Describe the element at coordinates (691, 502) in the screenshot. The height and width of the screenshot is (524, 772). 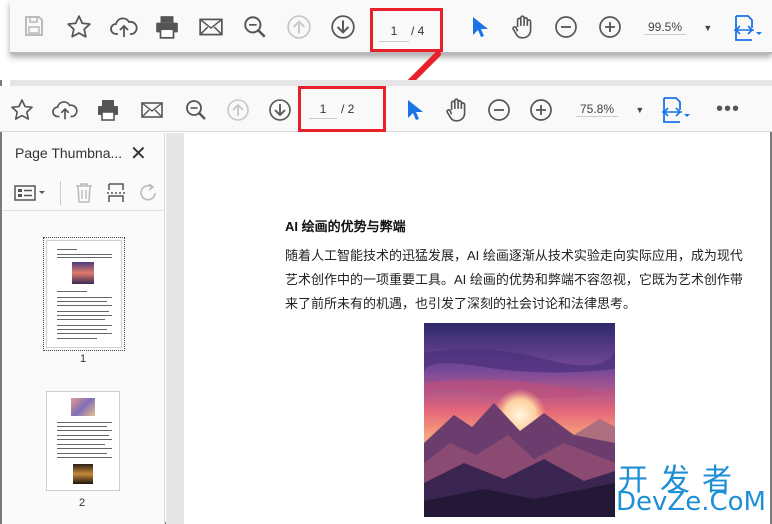
I see `watermark-en: DevZe.CoM` at that location.